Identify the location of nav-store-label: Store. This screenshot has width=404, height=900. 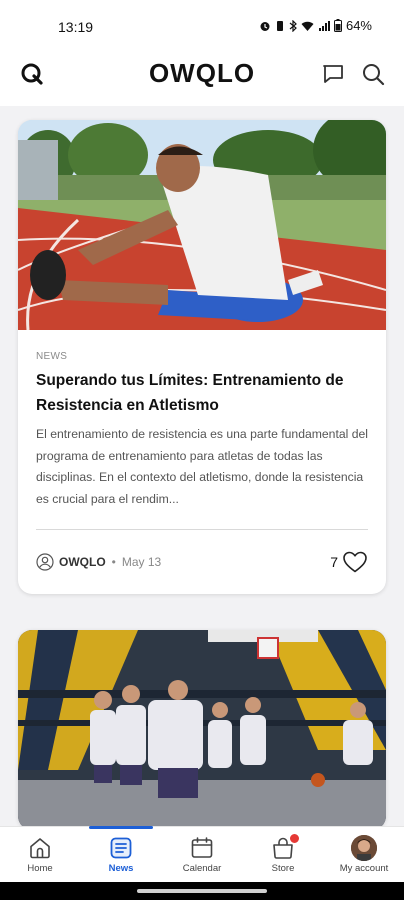
(283, 868).